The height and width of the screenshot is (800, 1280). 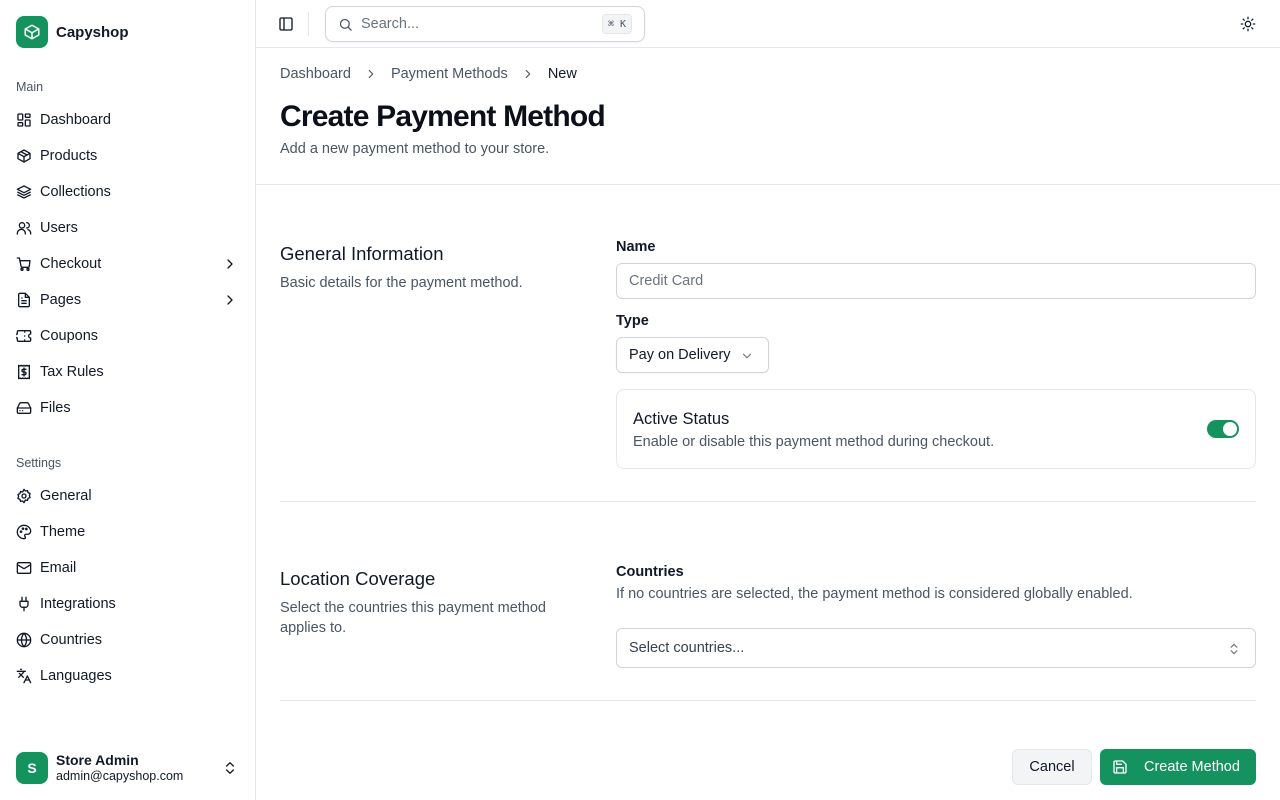 I want to click on type-select: Pay on Delivery, so click(x=692, y=355).